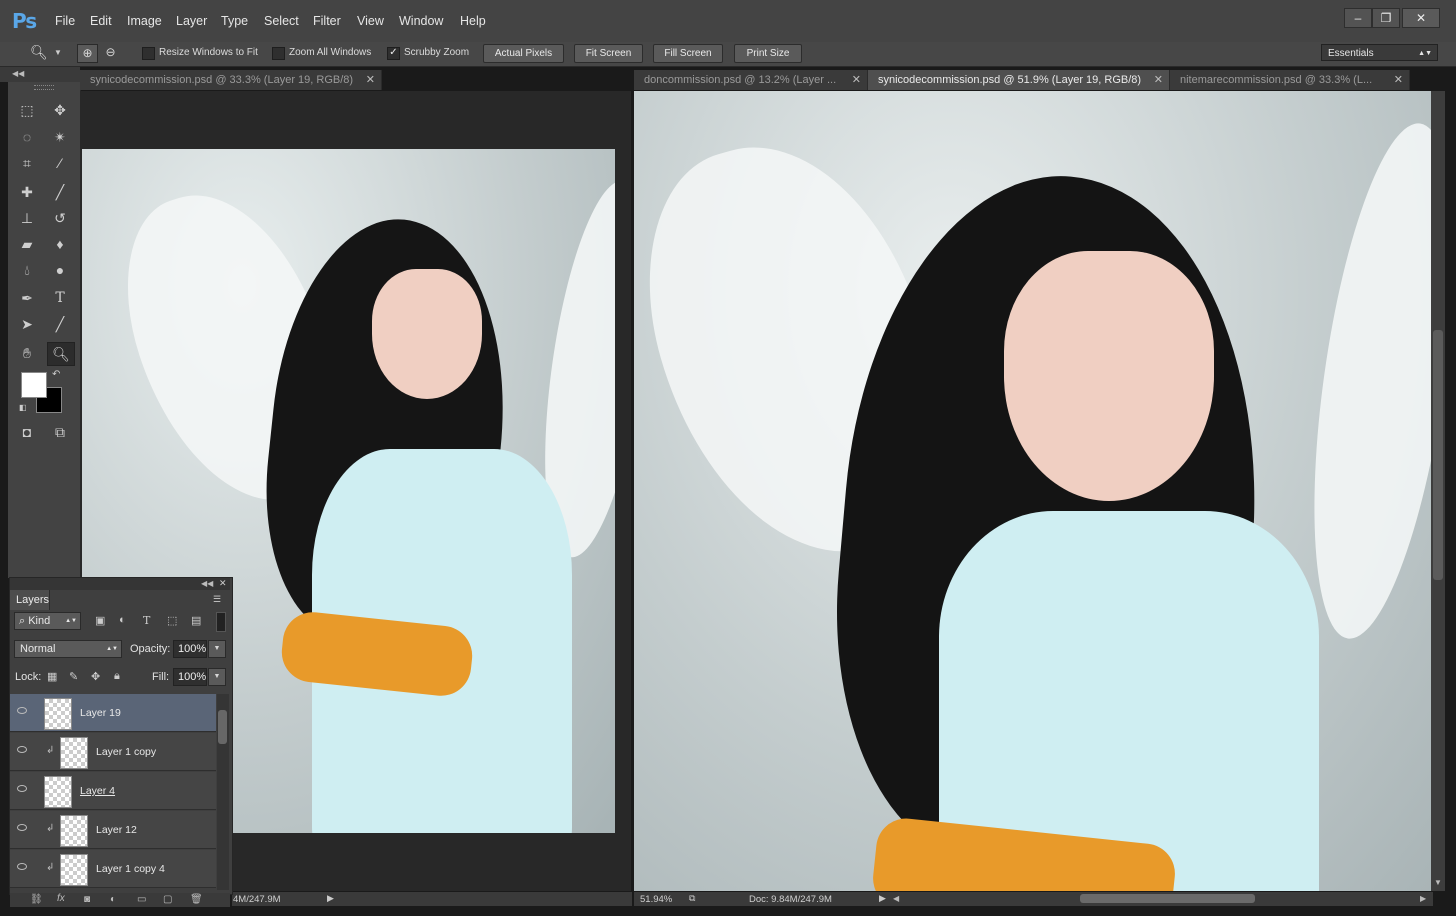 This screenshot has width=1456, height=916. Describe the element at coordinates (688, 53) in the screenshot. I see `fill-screen-button: Fill Screen` at that location.